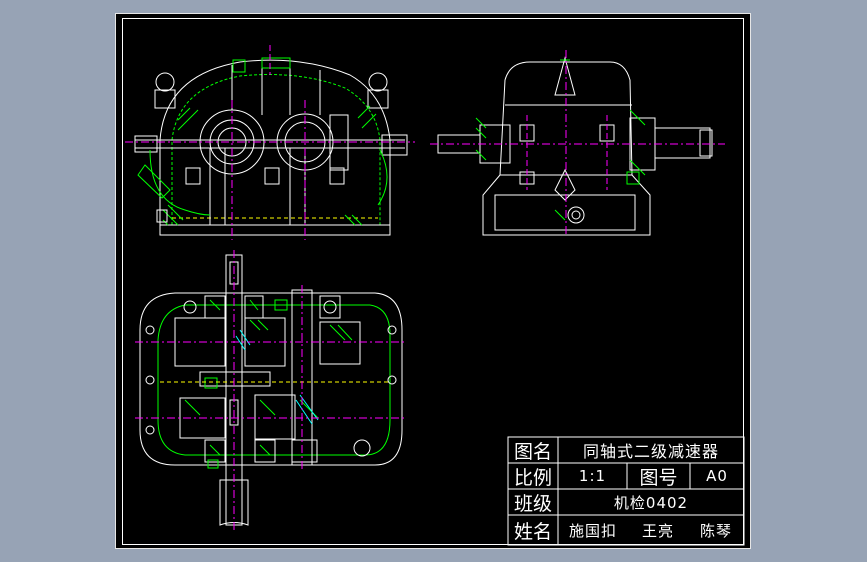 This screenshot has height=562, width=867. What do you see at coordinates (592, 476) in the screenshot?
I see `scale-value: 1:1` at bounding box center [592, 476].